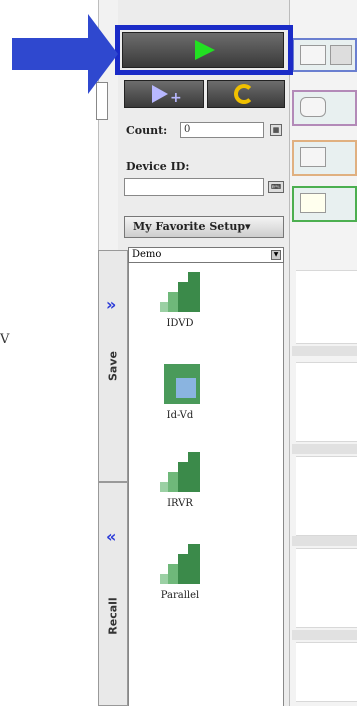 This screenshot has width=357, height=706. What do you see at coordinates (180, 323) in the screenshot?
I see `list-item-label: IDVD` at bounding box center [180, 323].